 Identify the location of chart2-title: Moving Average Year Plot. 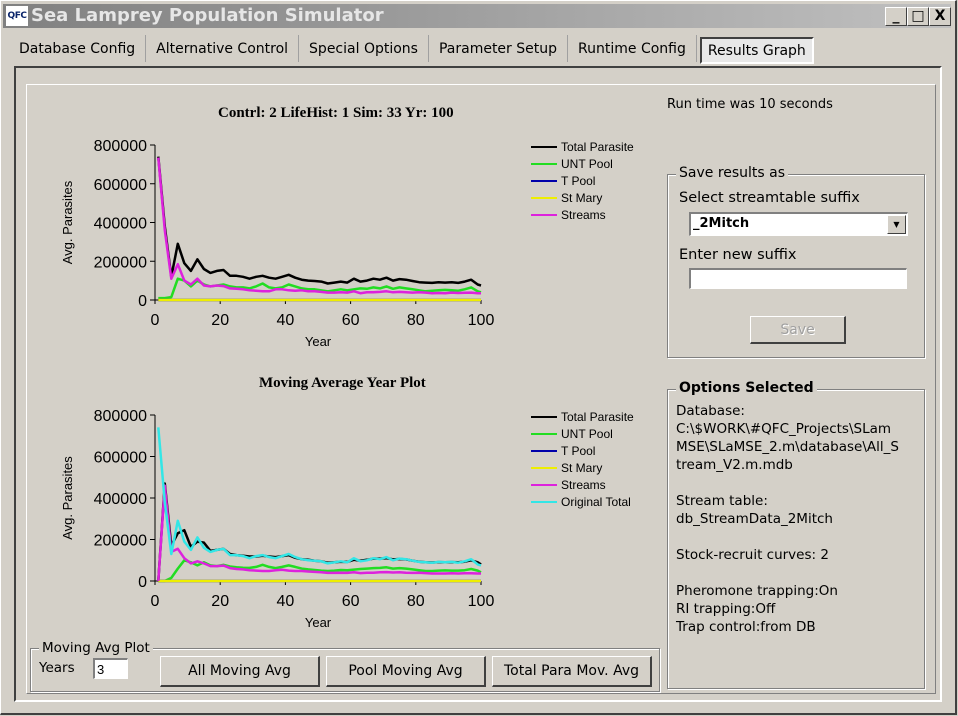
(342, 383).